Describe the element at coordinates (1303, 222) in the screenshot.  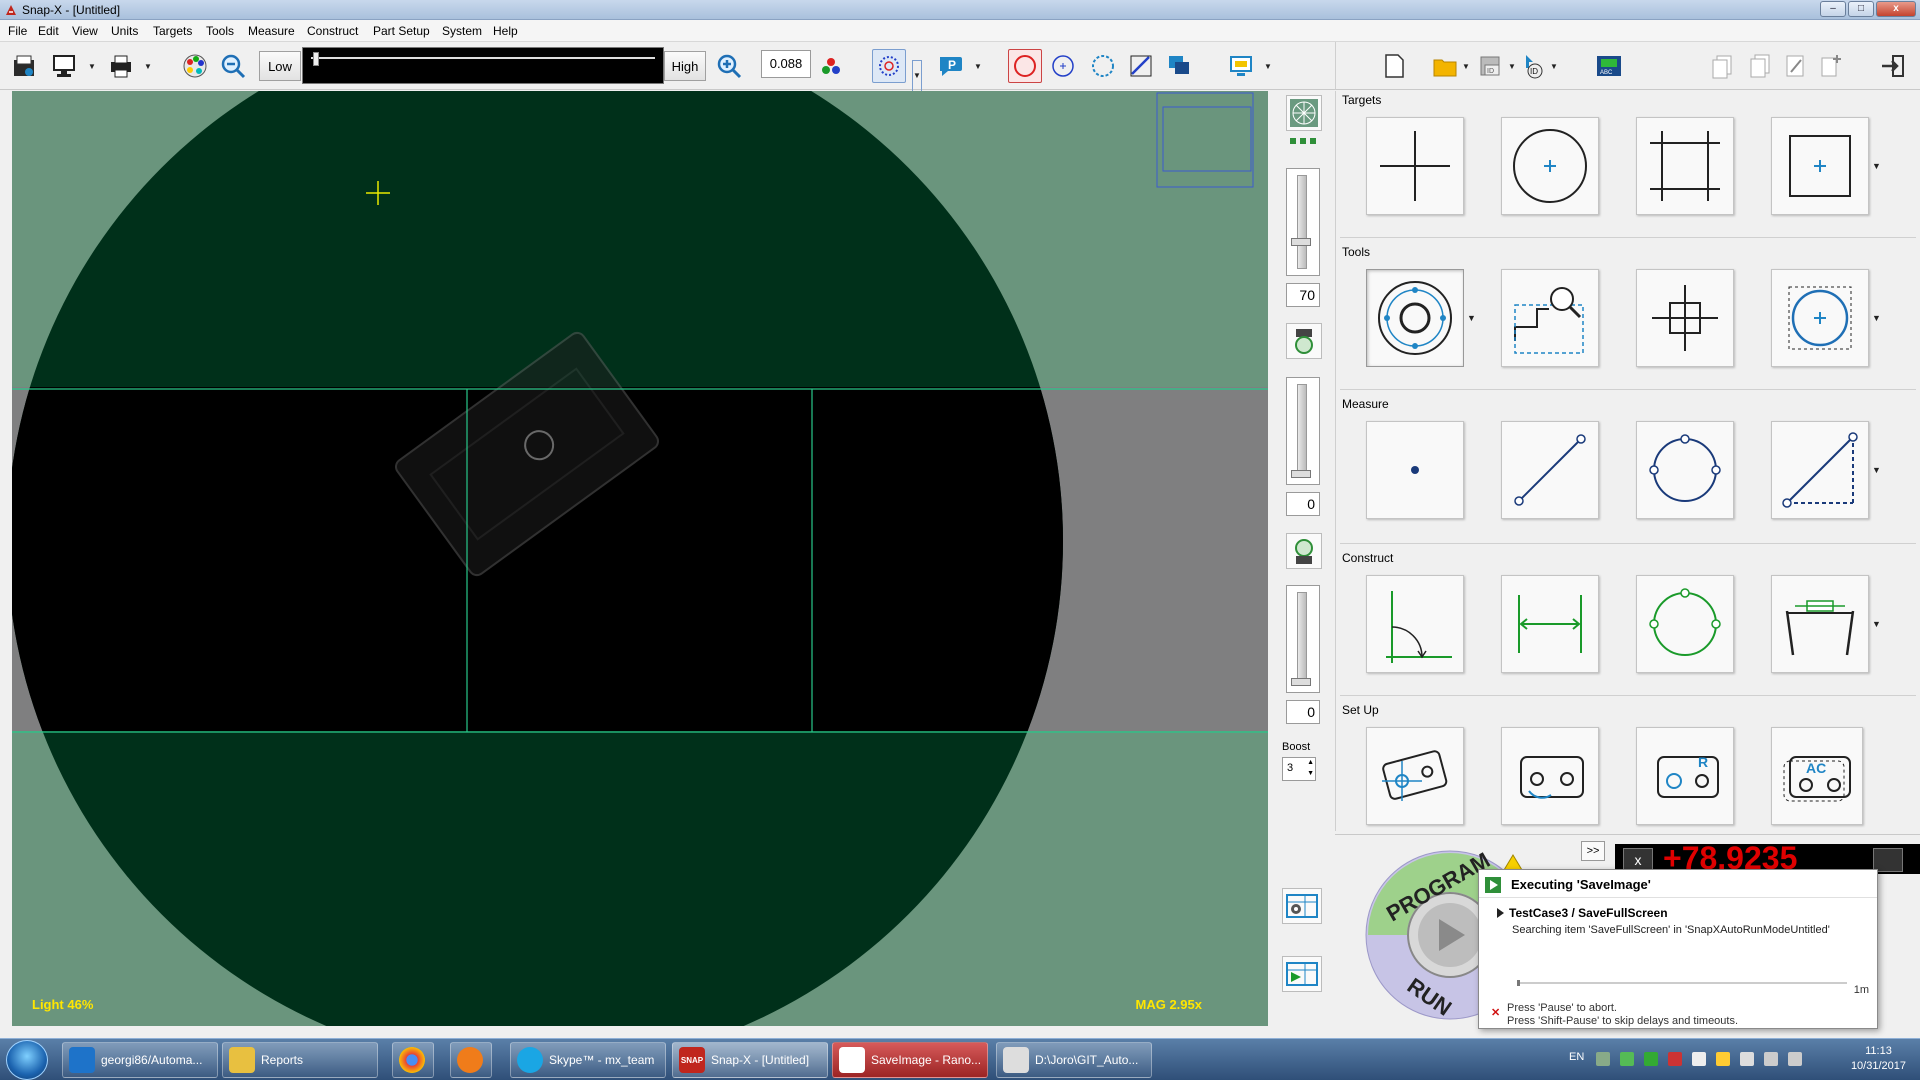
I see `ring-light-slider` at that location.